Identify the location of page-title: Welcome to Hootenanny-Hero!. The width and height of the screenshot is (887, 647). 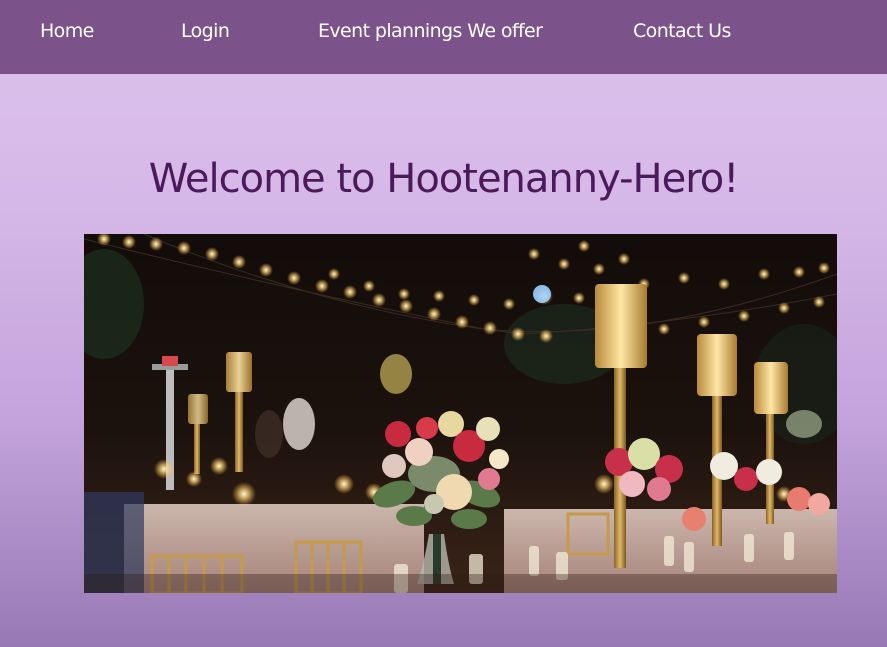
(444, 179).